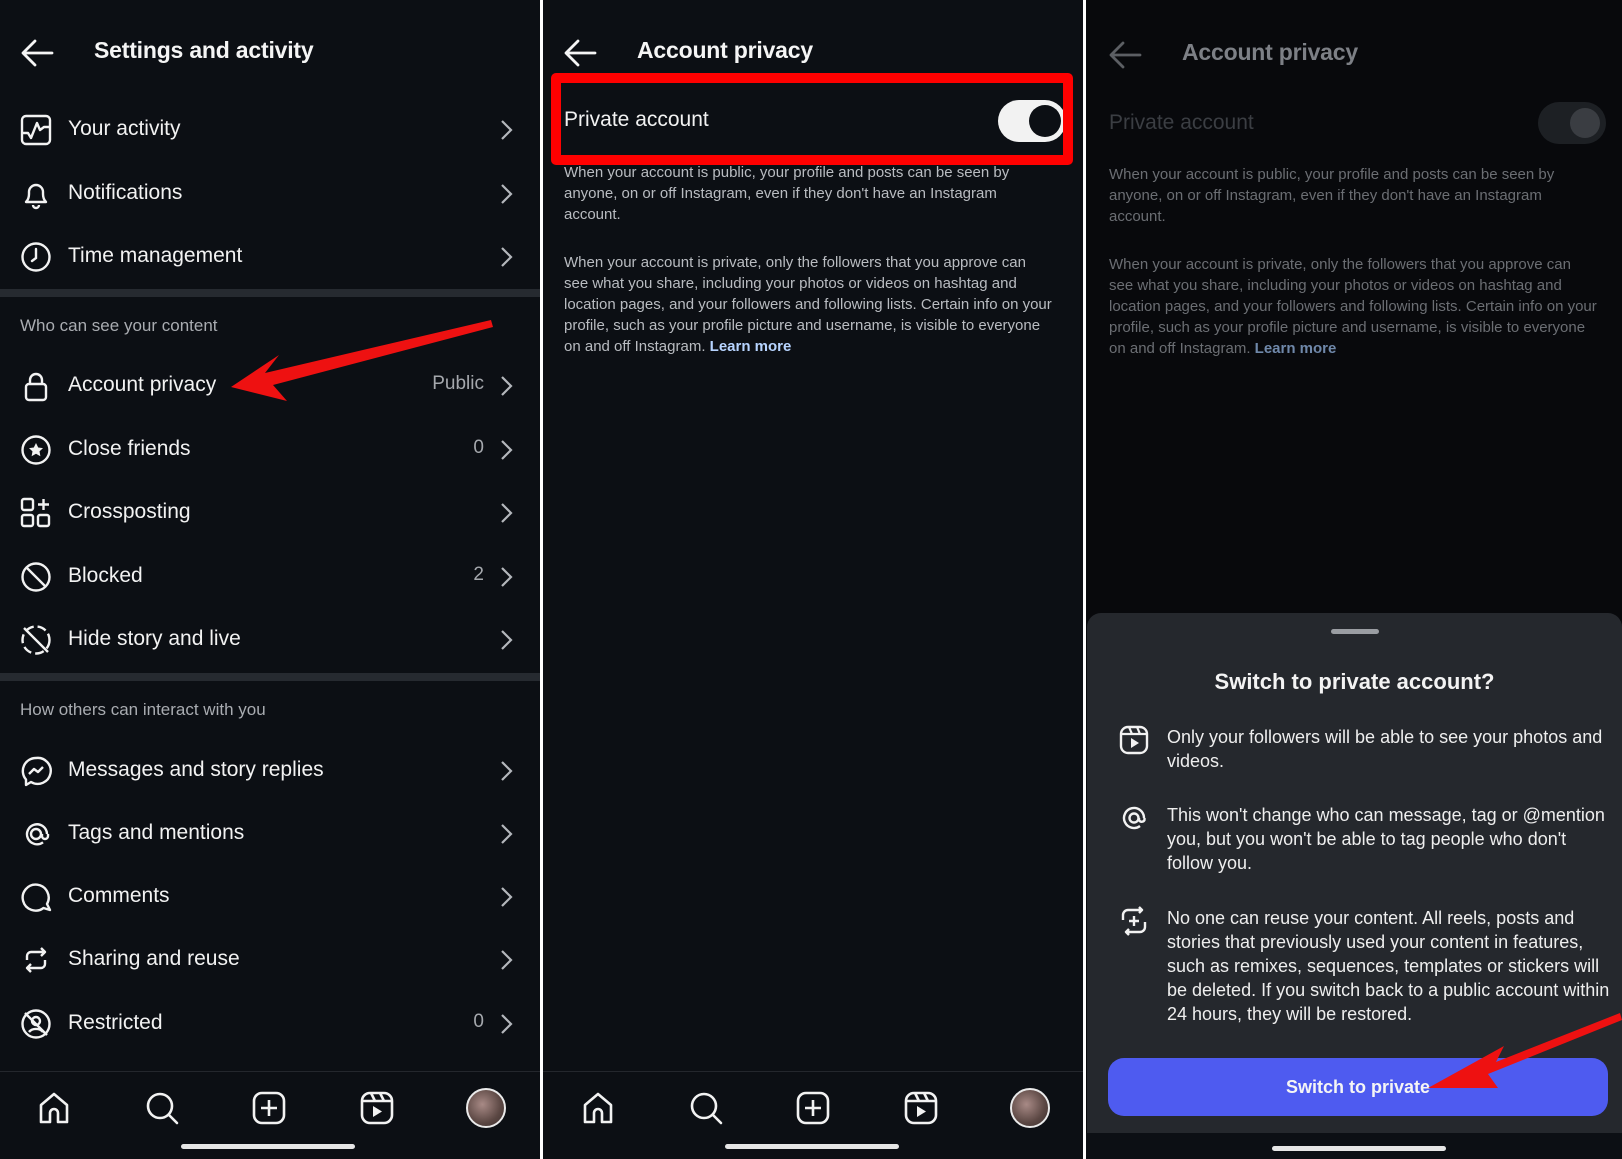  I want to click on comment-icon, so click(36, 897).